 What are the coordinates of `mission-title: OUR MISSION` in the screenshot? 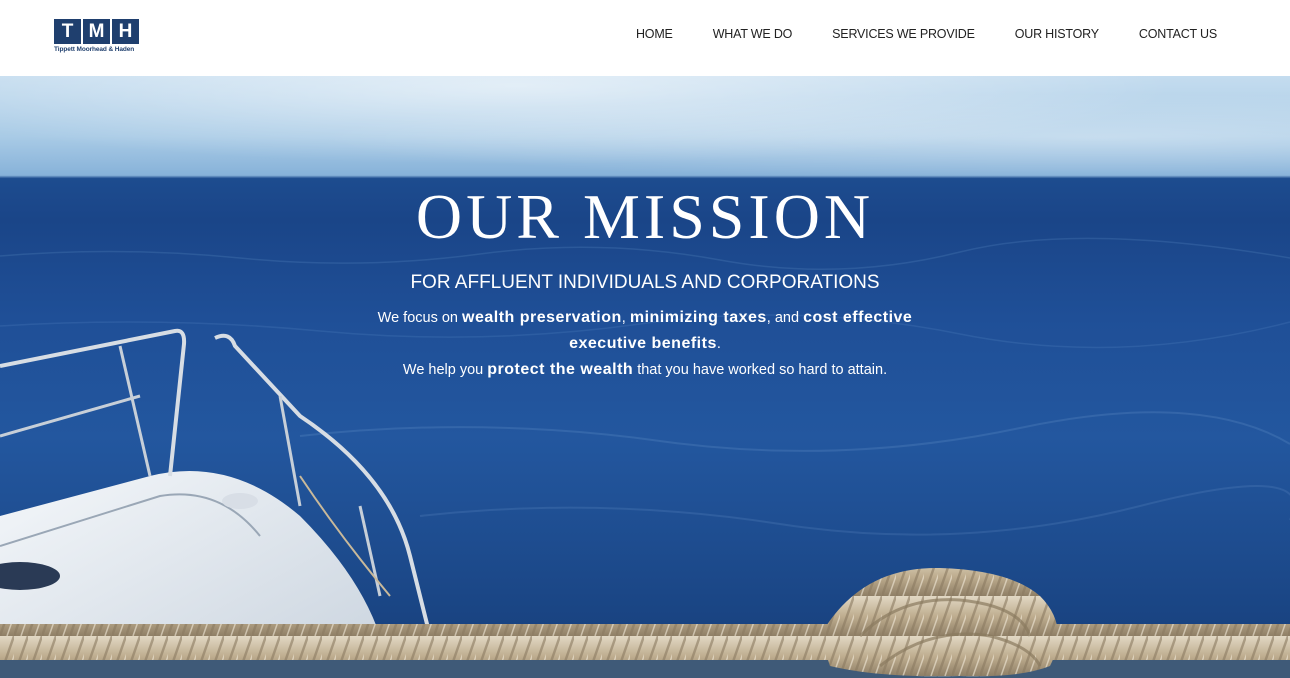 It's located at (645, 216).